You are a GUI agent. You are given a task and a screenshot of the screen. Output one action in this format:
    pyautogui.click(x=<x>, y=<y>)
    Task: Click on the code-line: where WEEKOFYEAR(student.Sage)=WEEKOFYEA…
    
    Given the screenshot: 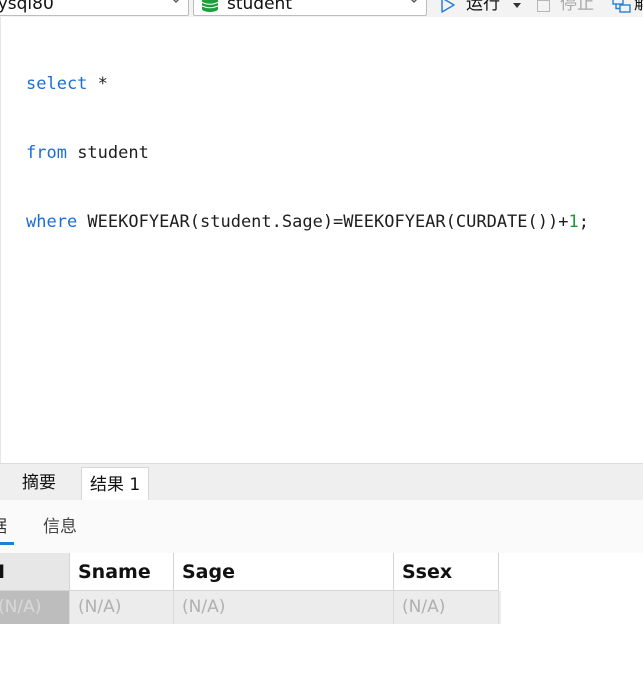 What is the action you would take?
    pyautogui.click(x=307, y=222)
    